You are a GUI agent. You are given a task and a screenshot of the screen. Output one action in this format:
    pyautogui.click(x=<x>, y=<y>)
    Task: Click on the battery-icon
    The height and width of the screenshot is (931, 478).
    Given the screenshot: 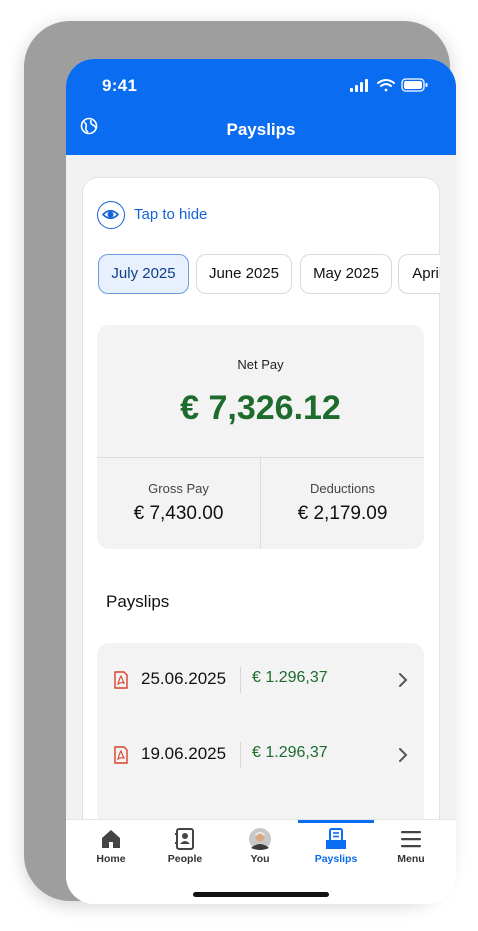 What is the action you would take?
    pyautogui.click(x=414, y=85)
    